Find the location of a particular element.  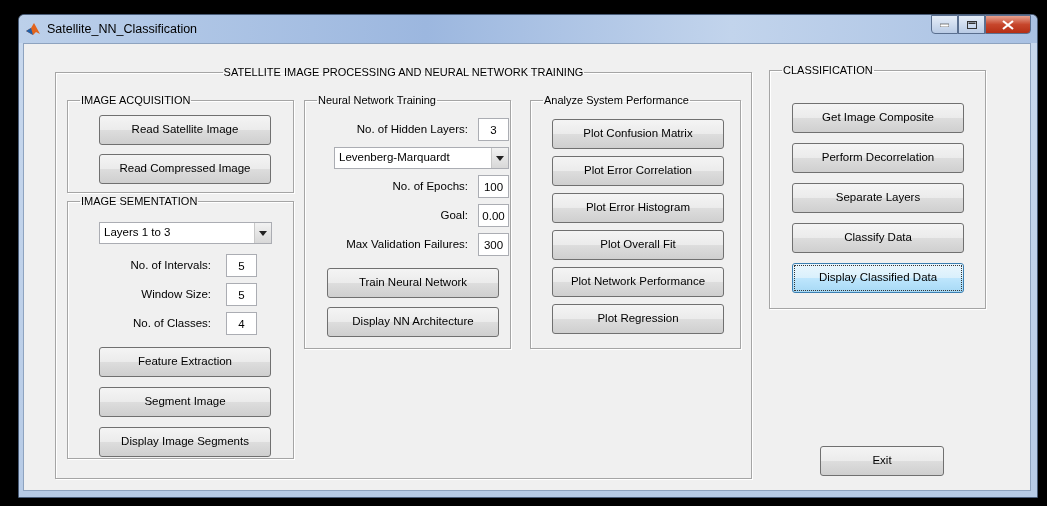

push-button: Get Image Composite is located at coordinates (878, 118).